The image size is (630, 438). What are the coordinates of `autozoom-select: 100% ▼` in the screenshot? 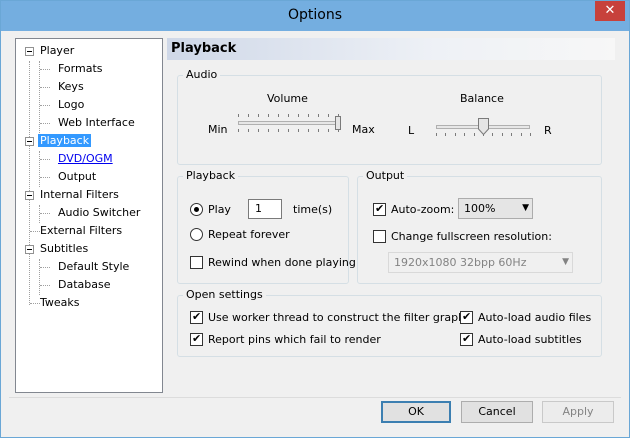 It's located at (495, 208).